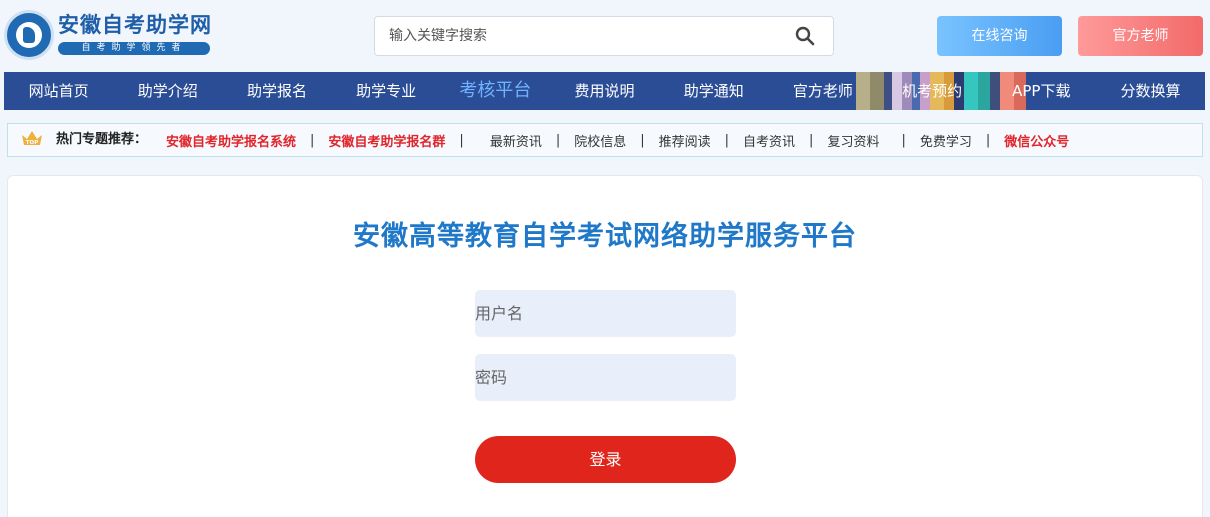 The height and width of the screenshot is (517, 1210). I want to click on nav-exam-platform: 考核平台, so click(495, 91).